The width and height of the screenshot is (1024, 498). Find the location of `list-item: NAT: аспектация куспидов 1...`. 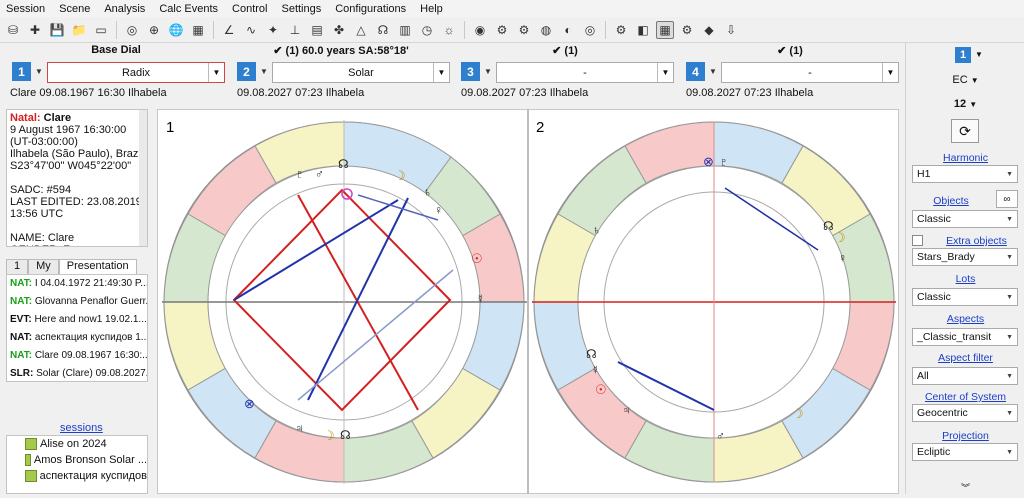

list-item: NAT: аспектация куспидов 1... is located at coordinates (77, 338).